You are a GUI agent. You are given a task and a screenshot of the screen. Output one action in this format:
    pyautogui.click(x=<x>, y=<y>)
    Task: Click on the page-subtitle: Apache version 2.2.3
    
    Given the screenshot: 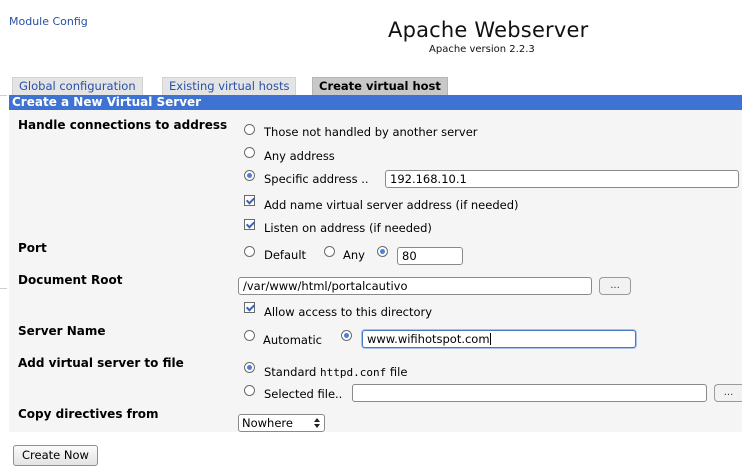 What is the action you would take?
    pyautogui.click(x=482, y=49)
    